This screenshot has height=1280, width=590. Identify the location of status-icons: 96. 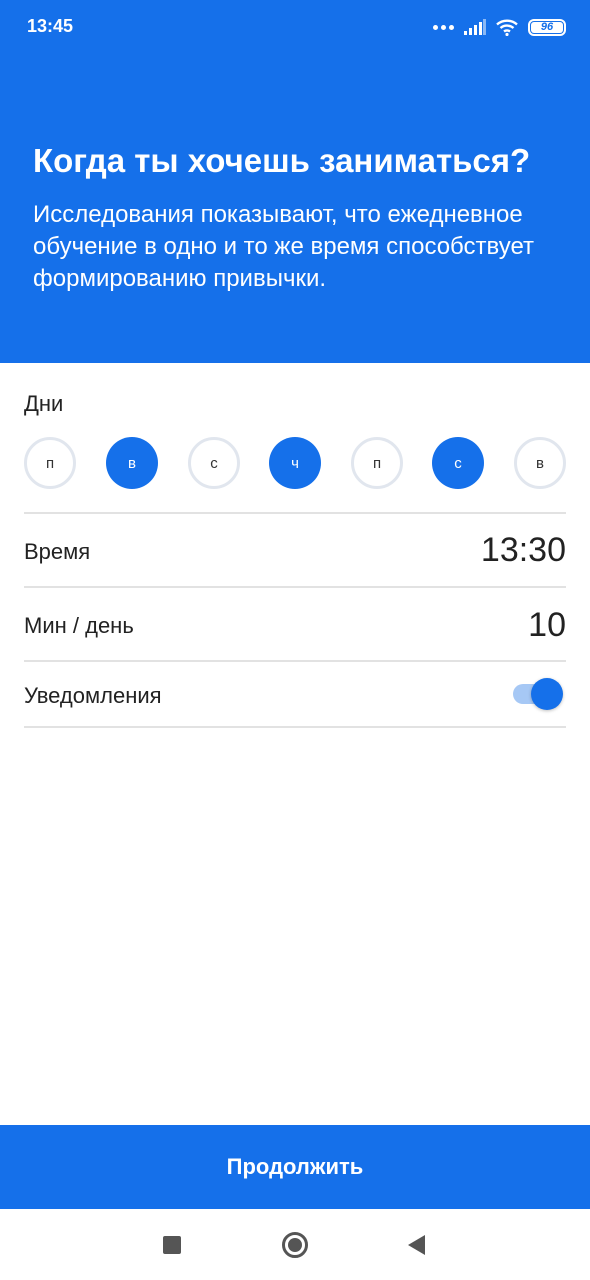
(499, 27).